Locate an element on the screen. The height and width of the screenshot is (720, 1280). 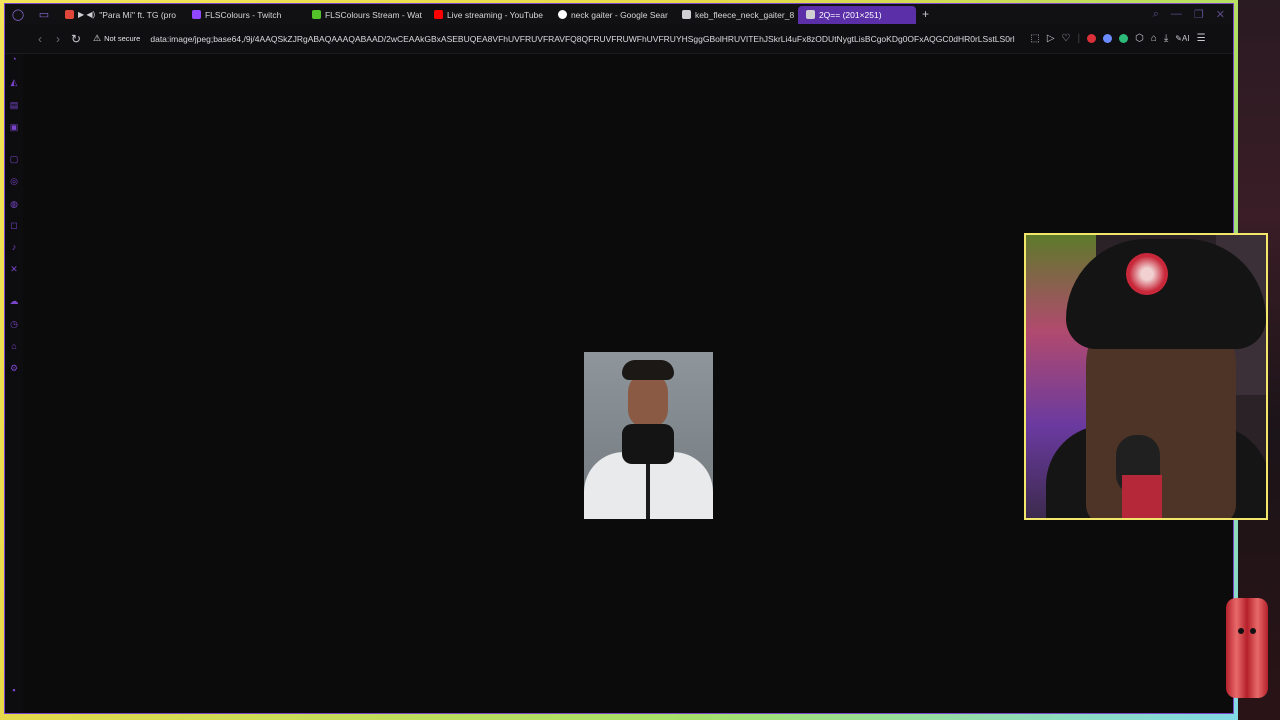
search-tabs-icon: ⌕ is located at coordinates (1156, 14).